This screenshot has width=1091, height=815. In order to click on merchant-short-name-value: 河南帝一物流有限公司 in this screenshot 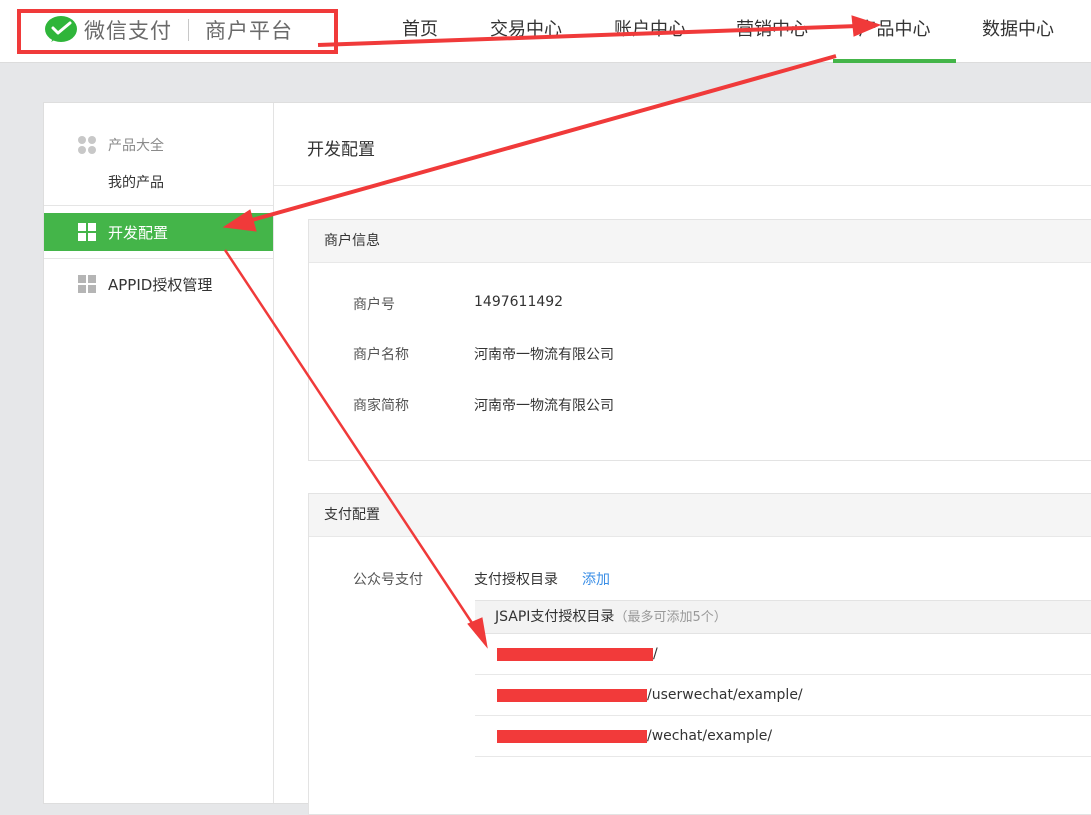, I will do `click(544, 406)`.